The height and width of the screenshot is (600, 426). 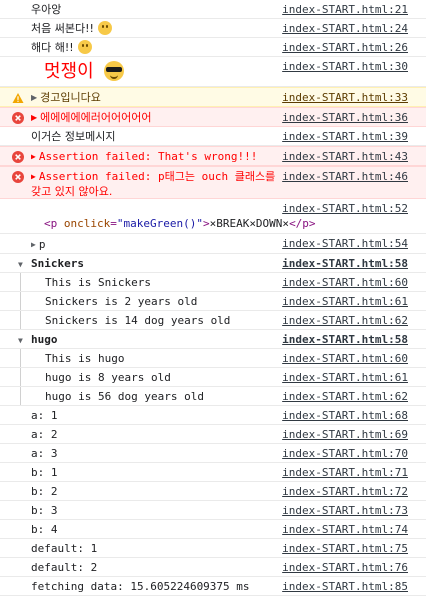 I want to click on warning-row: ▶ 경고입니다요 index-START.html:33, so click(x=213, y=97).